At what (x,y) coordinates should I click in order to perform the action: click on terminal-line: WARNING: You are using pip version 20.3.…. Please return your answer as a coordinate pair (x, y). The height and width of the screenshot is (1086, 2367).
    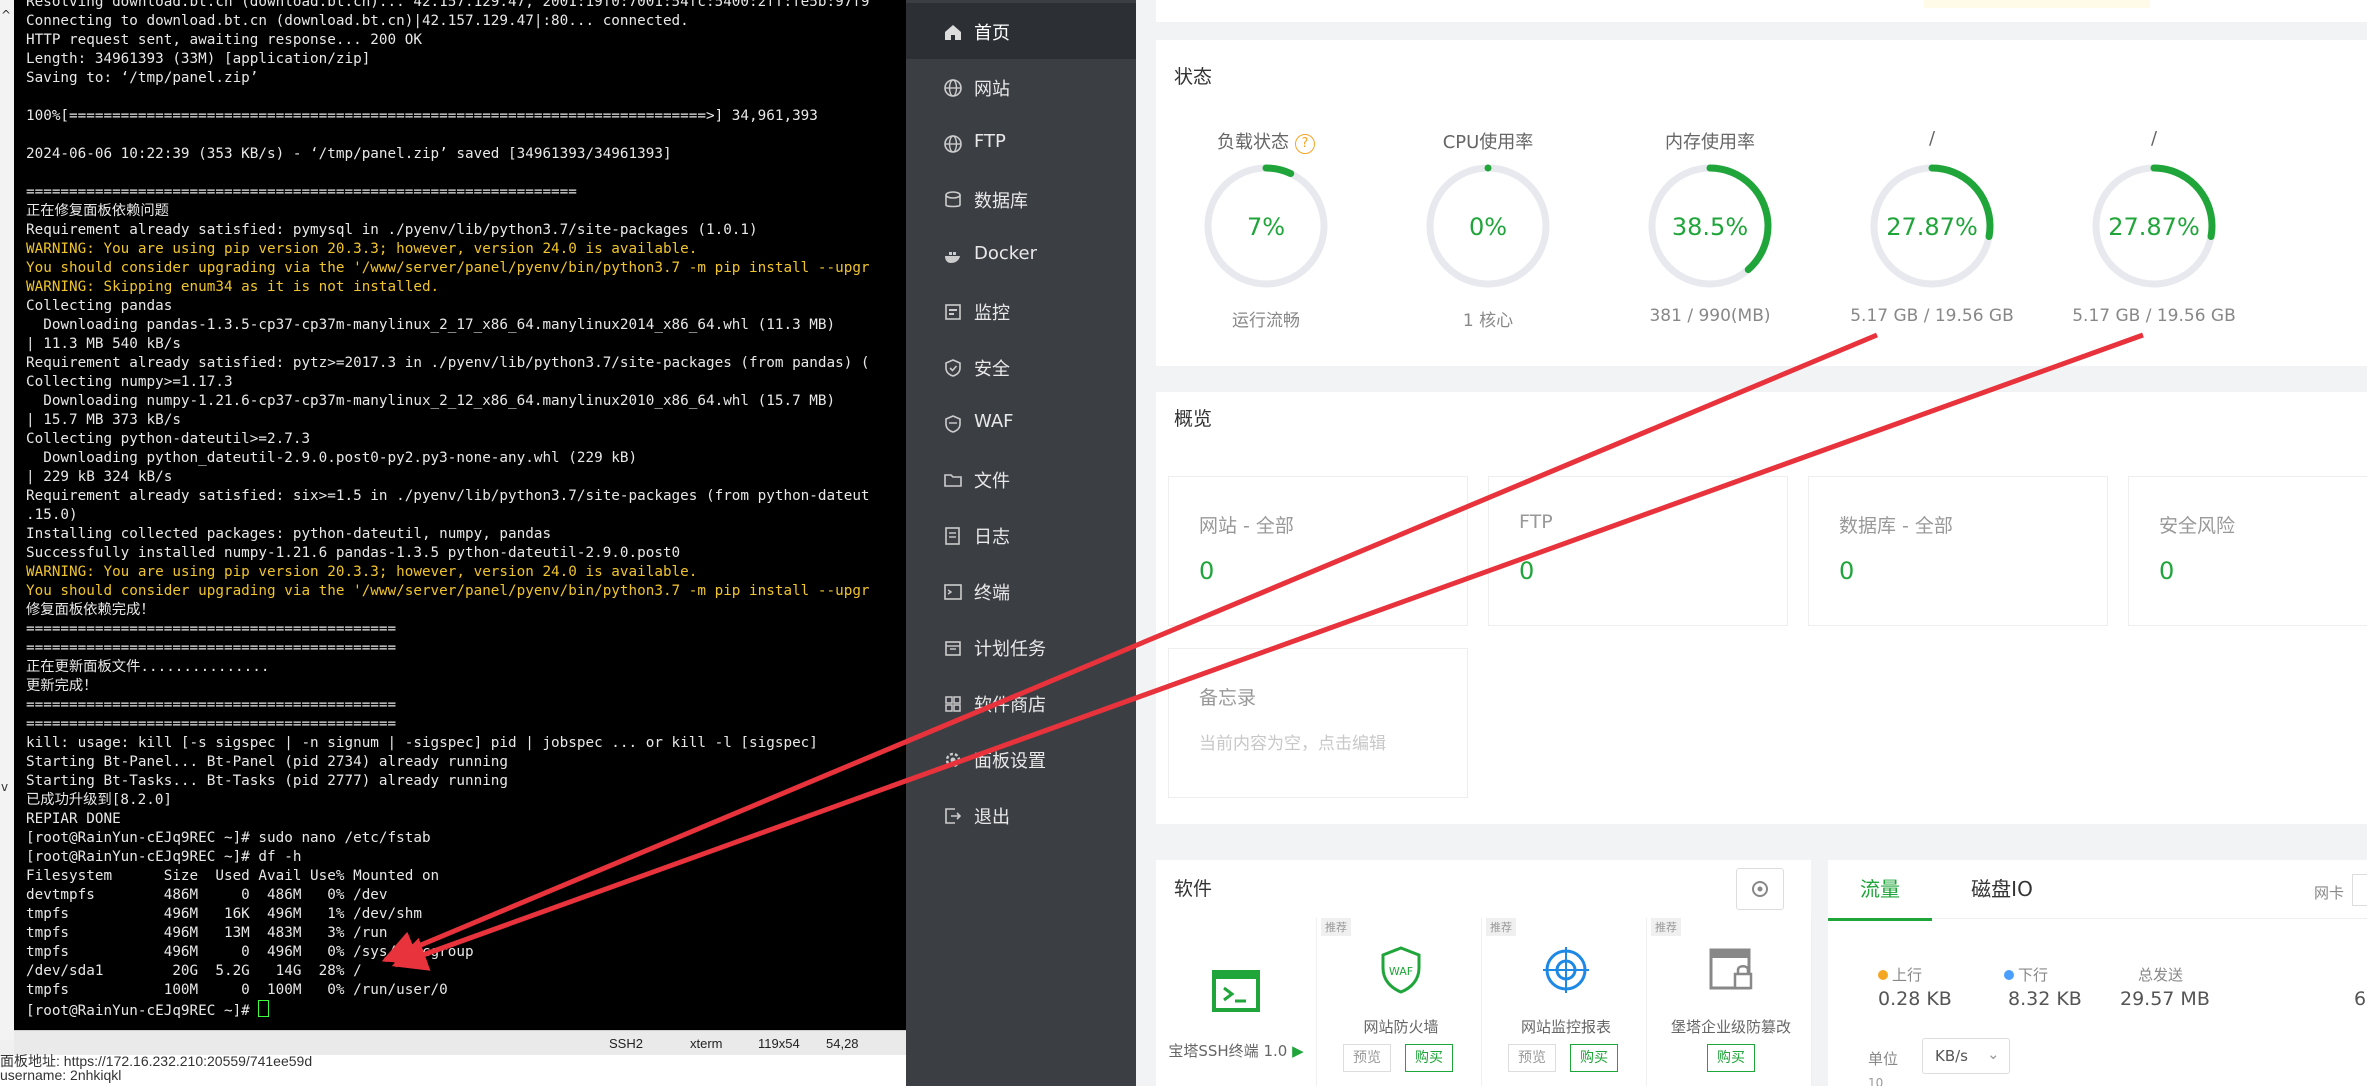
    Looking at the image, I should click on (362, 249).